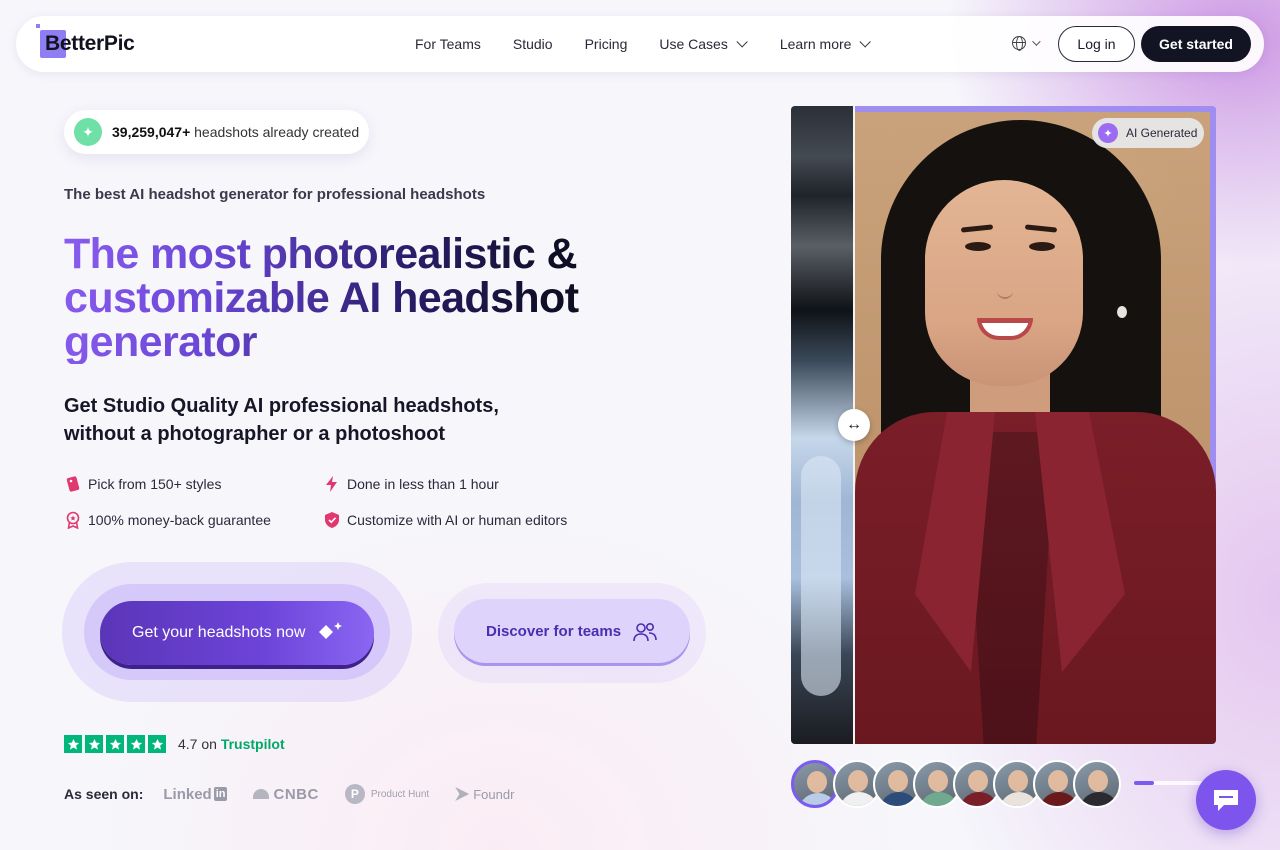  I want to click on get-headshots-button: Get your headshots now, so click(237, 633).